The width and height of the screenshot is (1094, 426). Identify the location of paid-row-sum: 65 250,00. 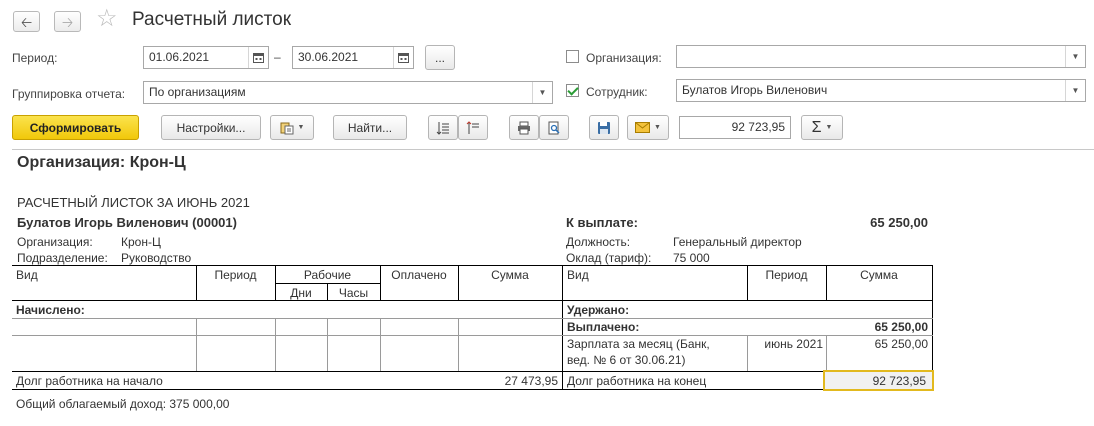
(901, 344).